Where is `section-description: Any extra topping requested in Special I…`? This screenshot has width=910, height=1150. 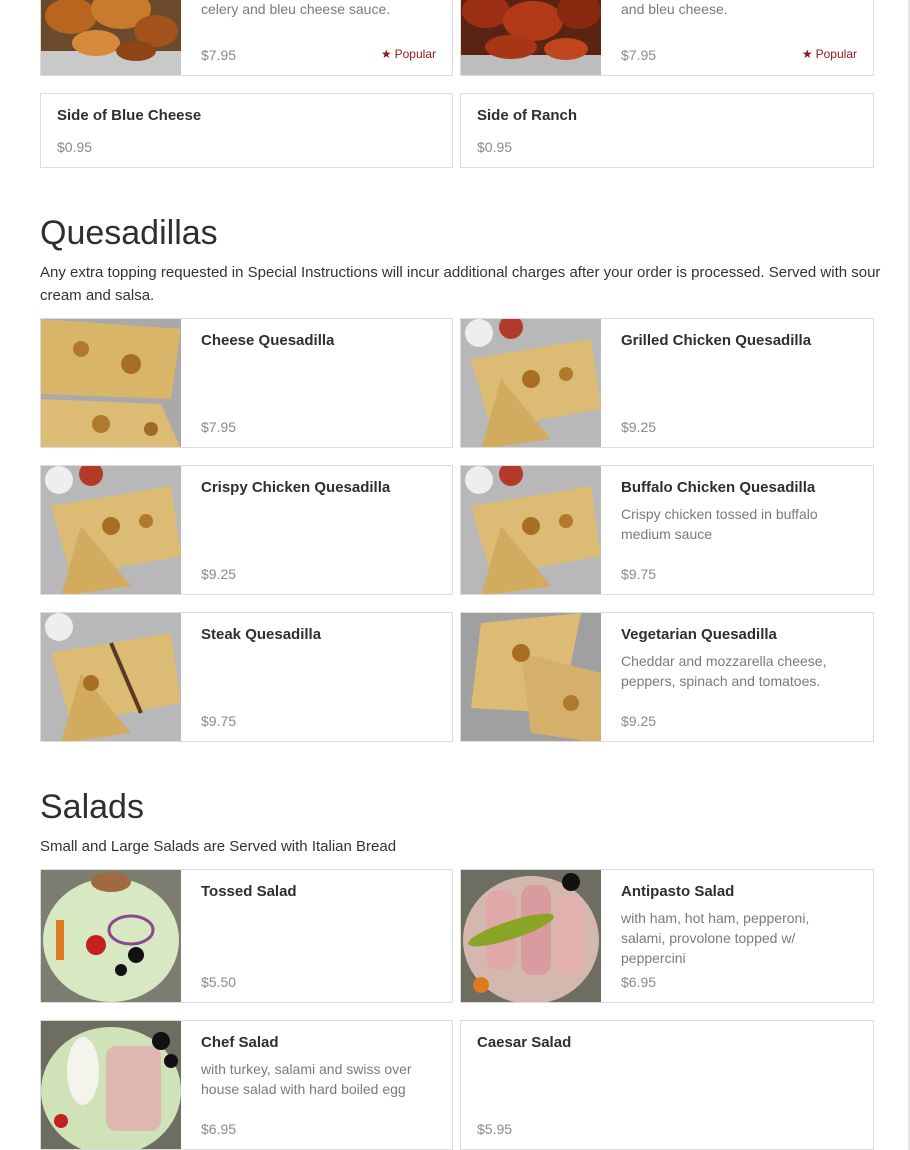 section-description: Any extra topping requested in Special I… is located at coordinates (460, 284).